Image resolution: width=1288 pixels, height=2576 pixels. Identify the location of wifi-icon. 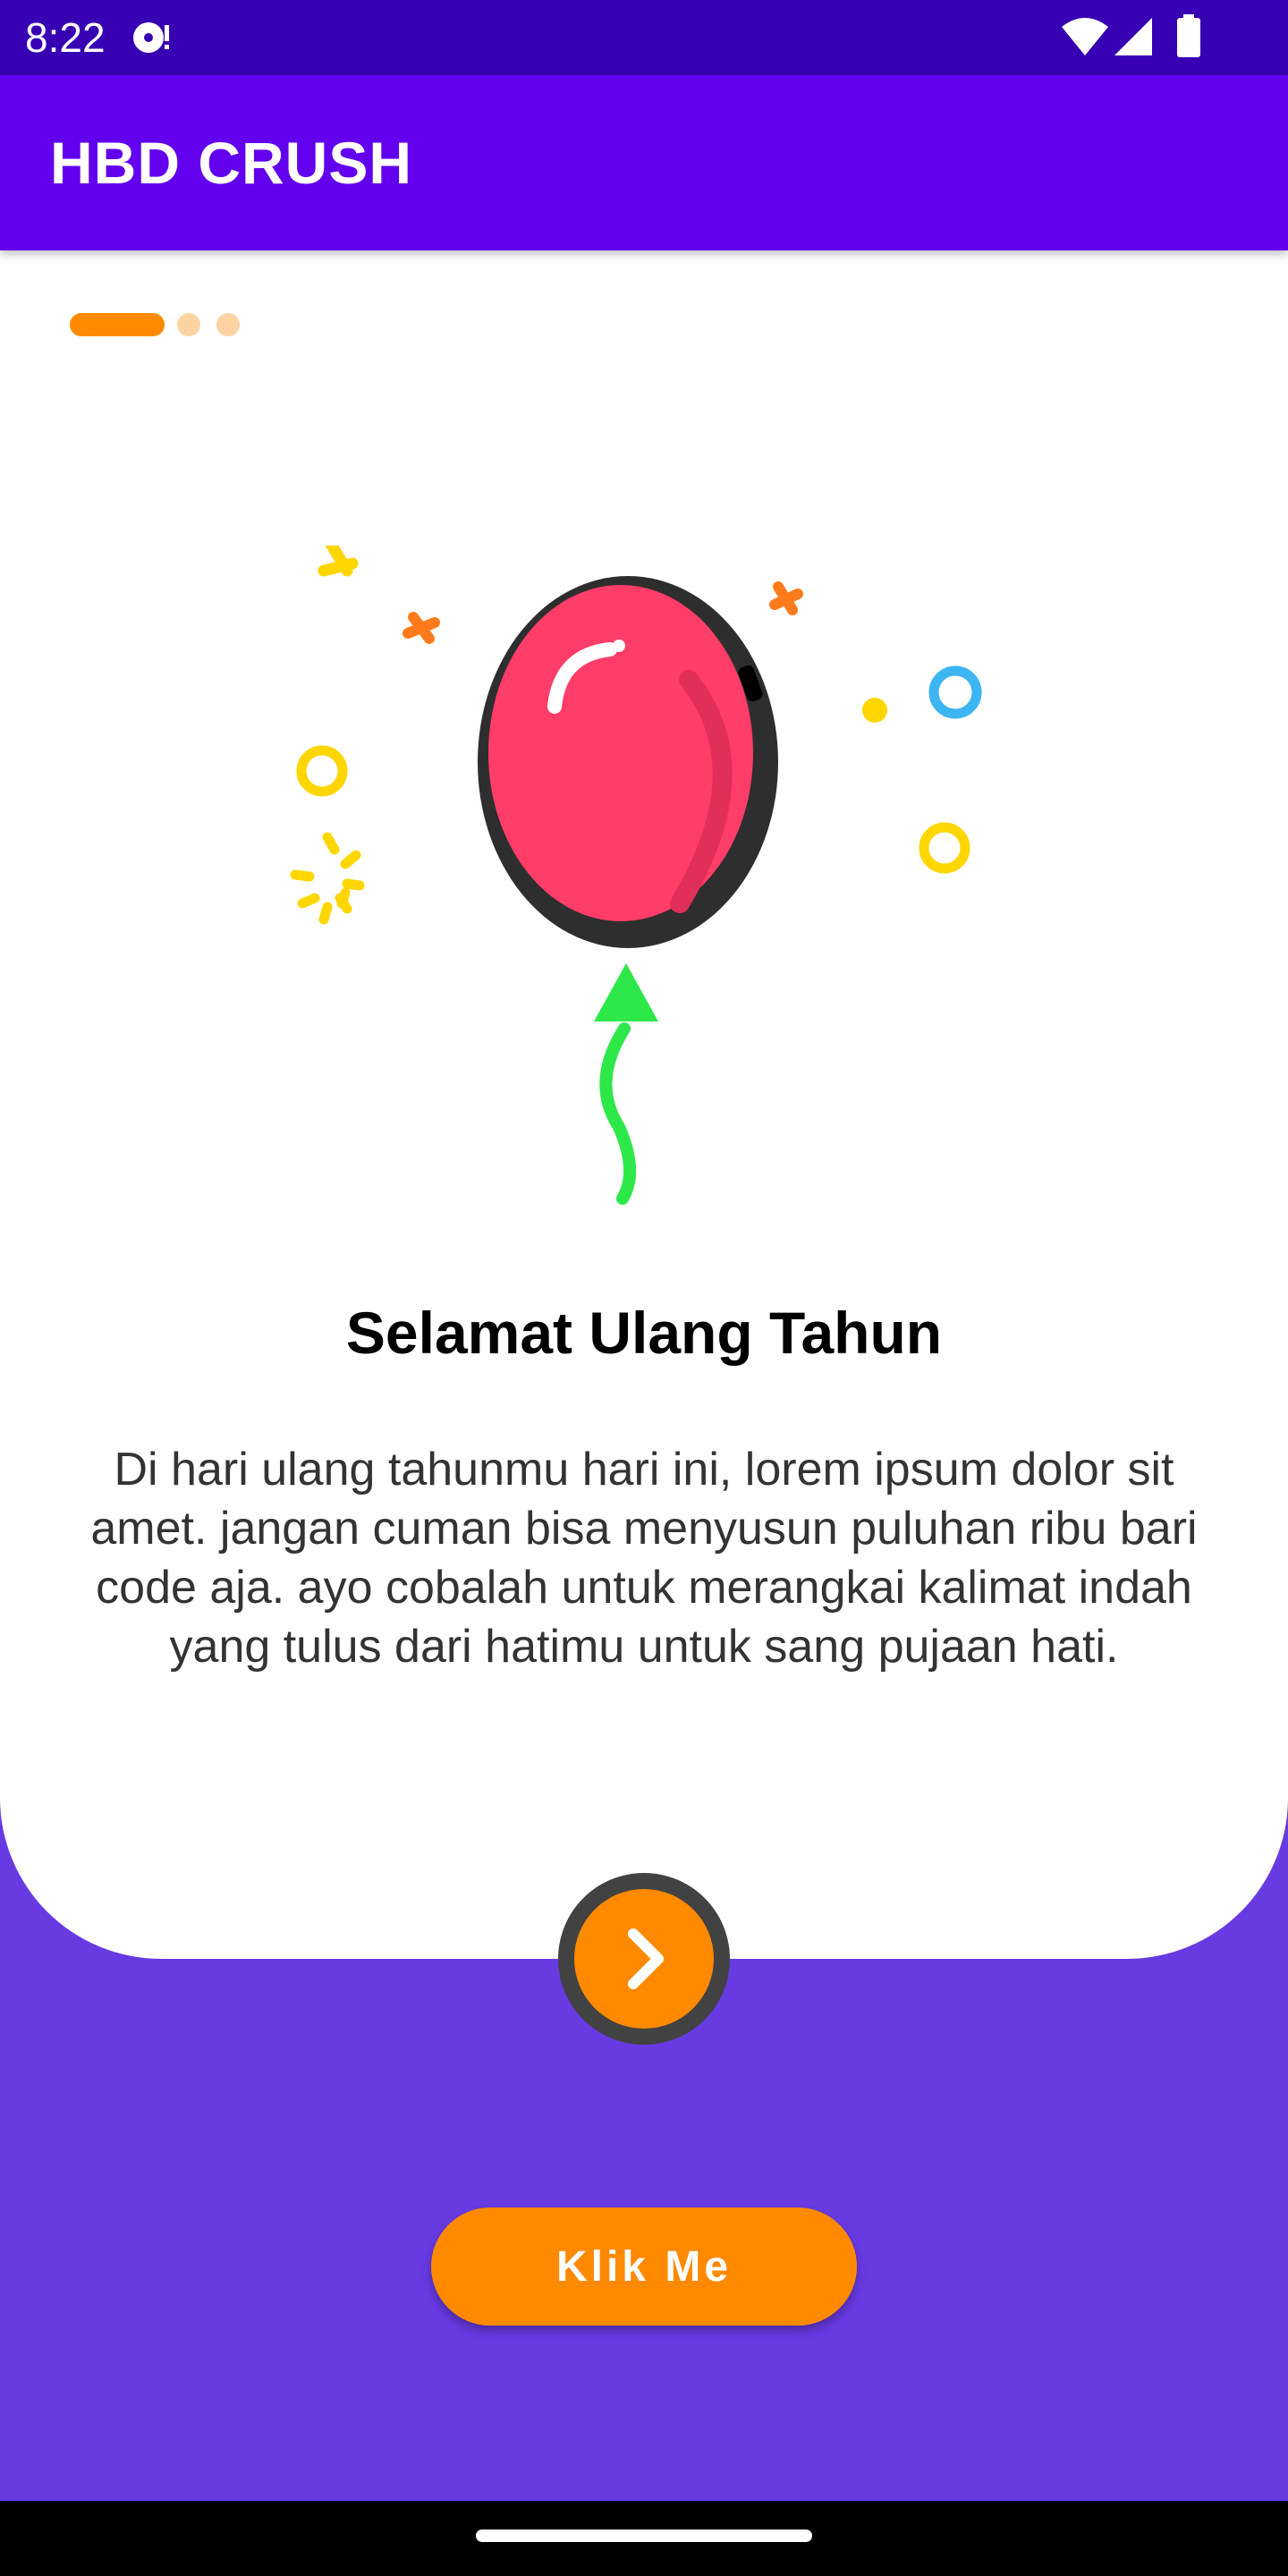
(1085, 39).